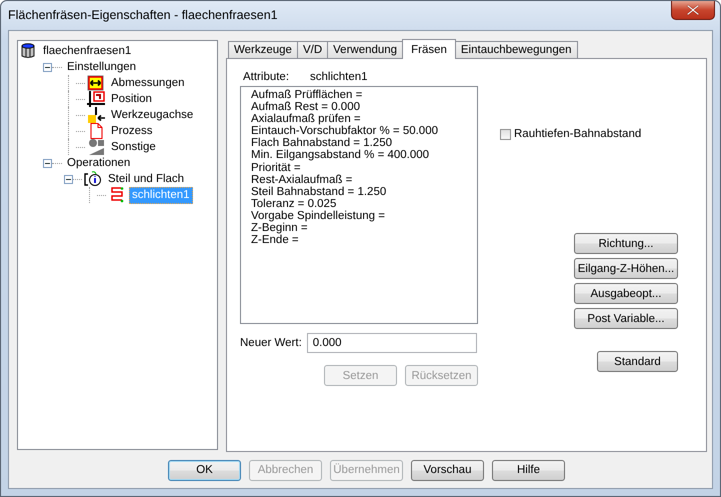 The height and width of the screenshot is (497, 721). What do you see at coordinates (93, 179) in the screenshot?
I see `info-icon` at bounding box center [93, 179].